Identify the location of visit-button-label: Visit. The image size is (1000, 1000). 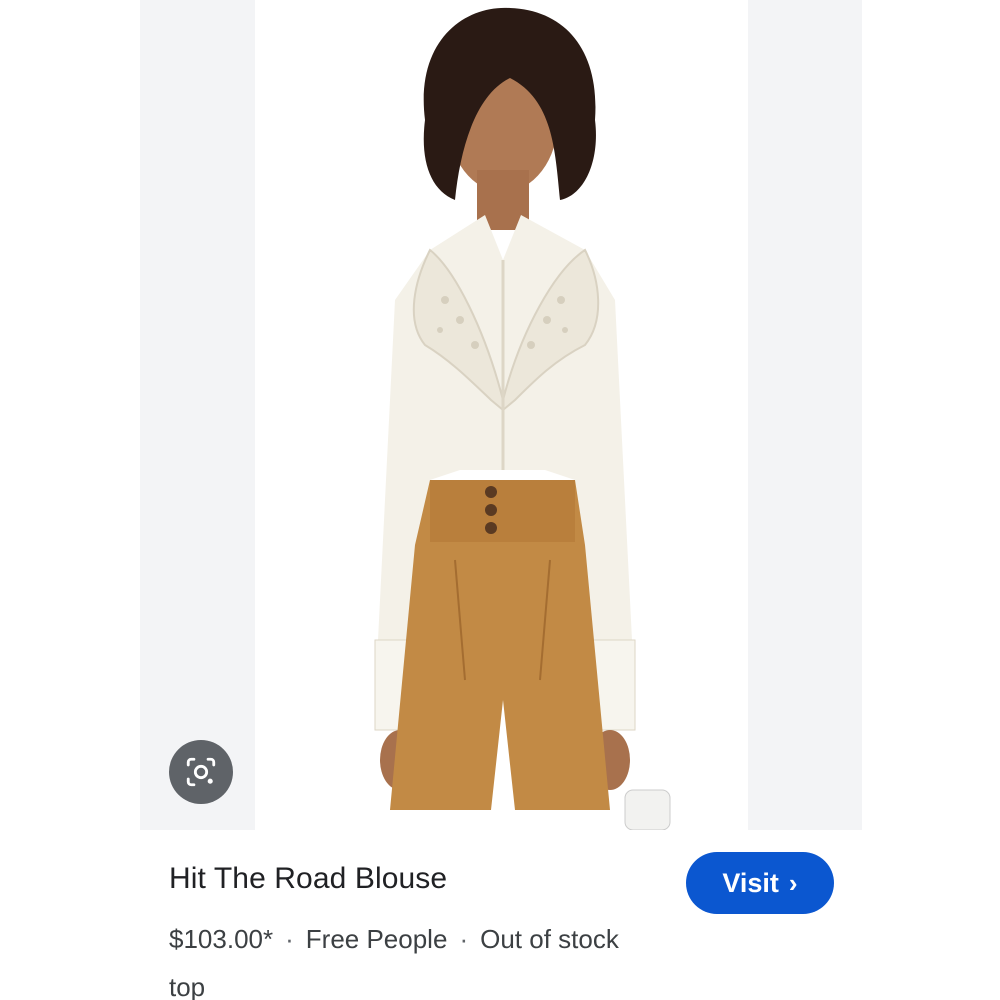
(750, 882).